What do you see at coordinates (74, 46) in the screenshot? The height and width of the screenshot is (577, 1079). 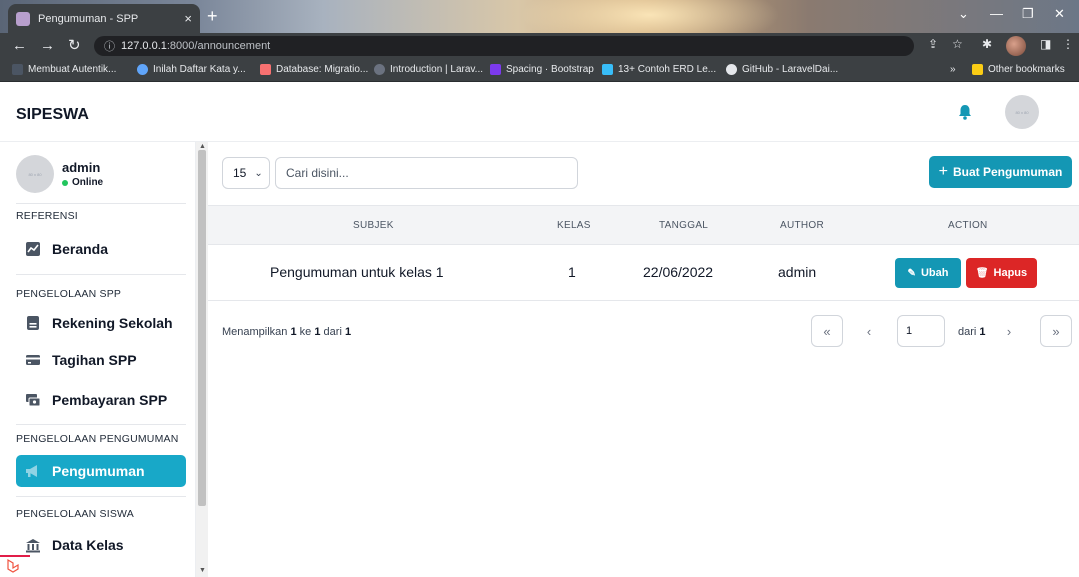 I see `reload-icon: ↻` at bounding box center [74, 46].